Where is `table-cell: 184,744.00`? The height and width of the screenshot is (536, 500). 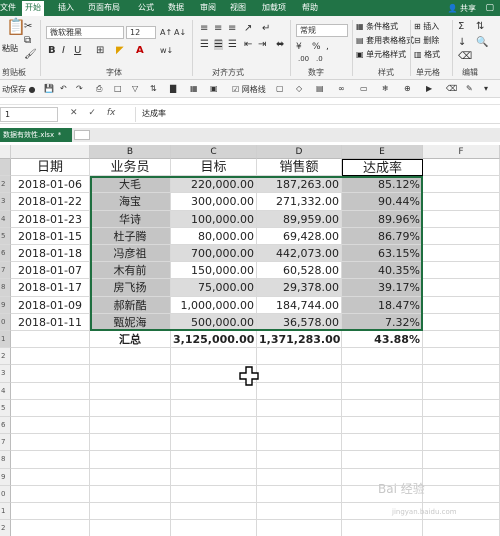 table-cell: 184,744.00 is located at coordinates (299, 305).